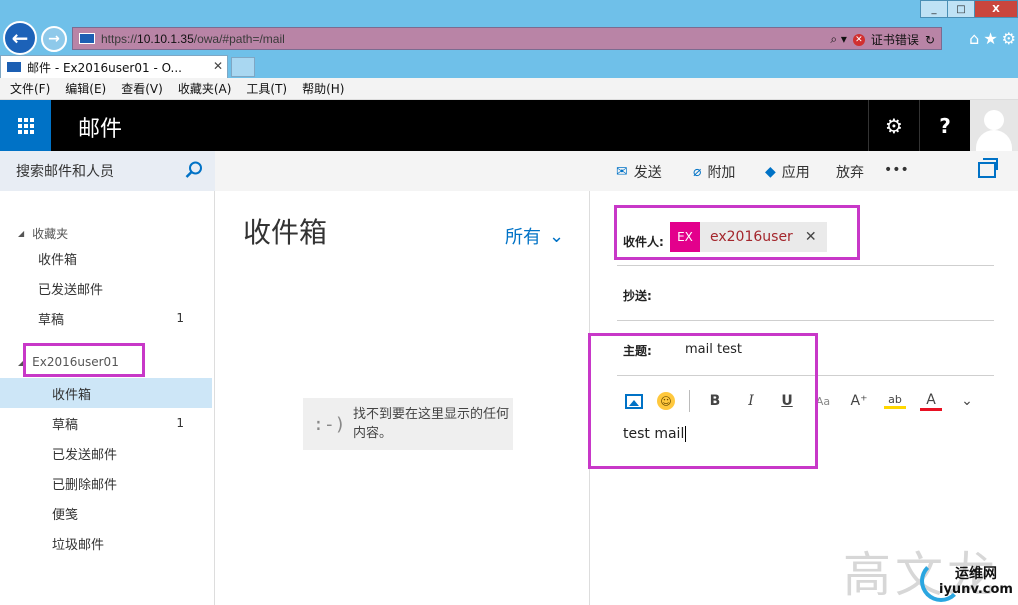  I want to click on tab-owa-mail: 邮件 - Ex2016user01 - O... ✕, so click(114, 66).